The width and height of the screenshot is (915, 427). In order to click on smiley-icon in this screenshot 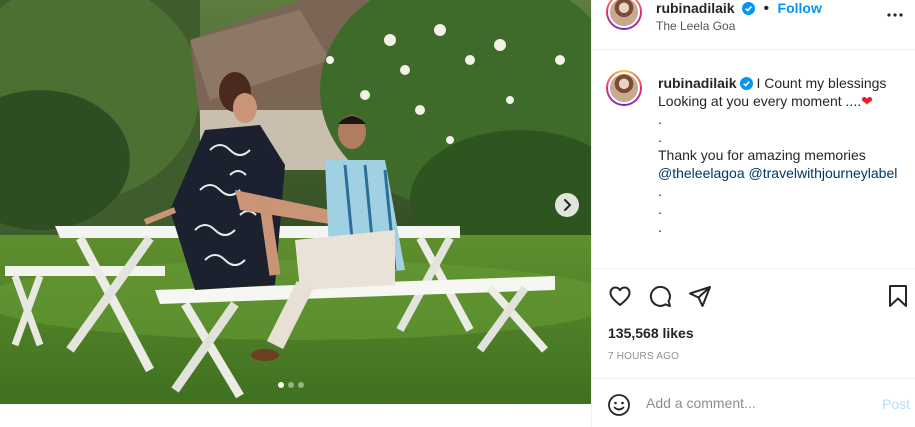, I will do `click(619, 405)`.